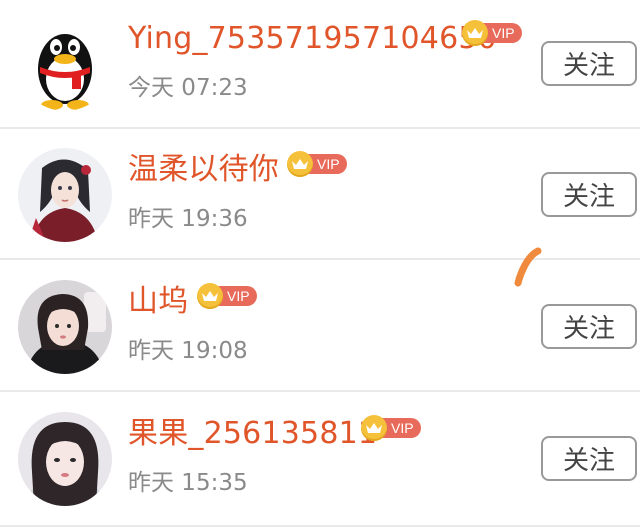  What do you see at coordinates (188, 483) in the screenshot?
I see `follow-time: 昨天 15:35` at bounding box center [188, 483].